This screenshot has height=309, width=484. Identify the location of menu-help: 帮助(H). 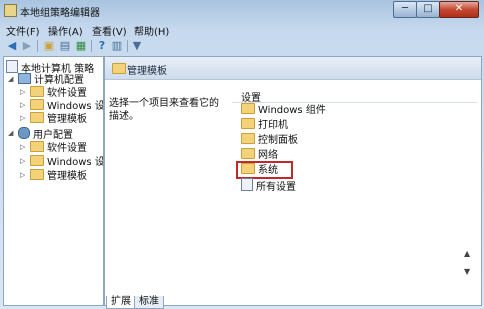
(151, 30).